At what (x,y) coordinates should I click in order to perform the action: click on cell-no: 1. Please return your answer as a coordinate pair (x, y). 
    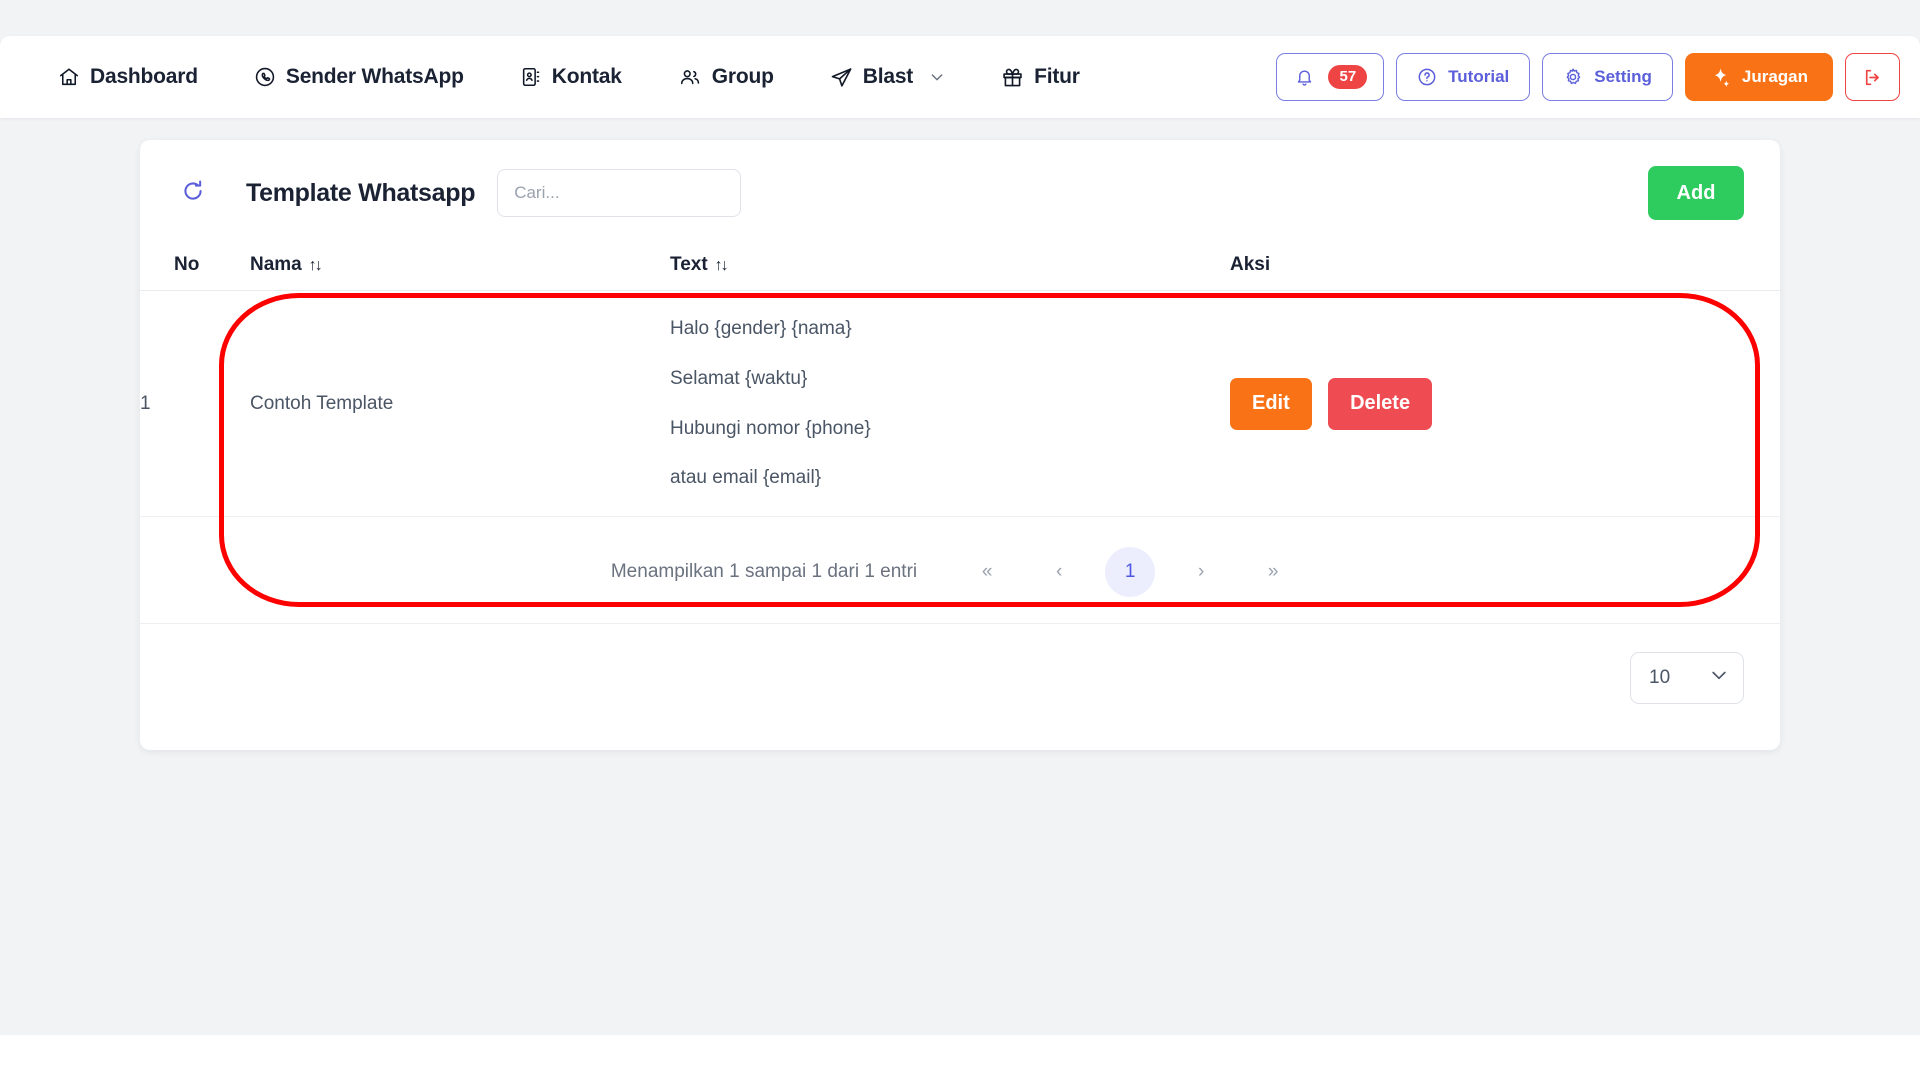
    Looking at the image, I should click on (195, 403).